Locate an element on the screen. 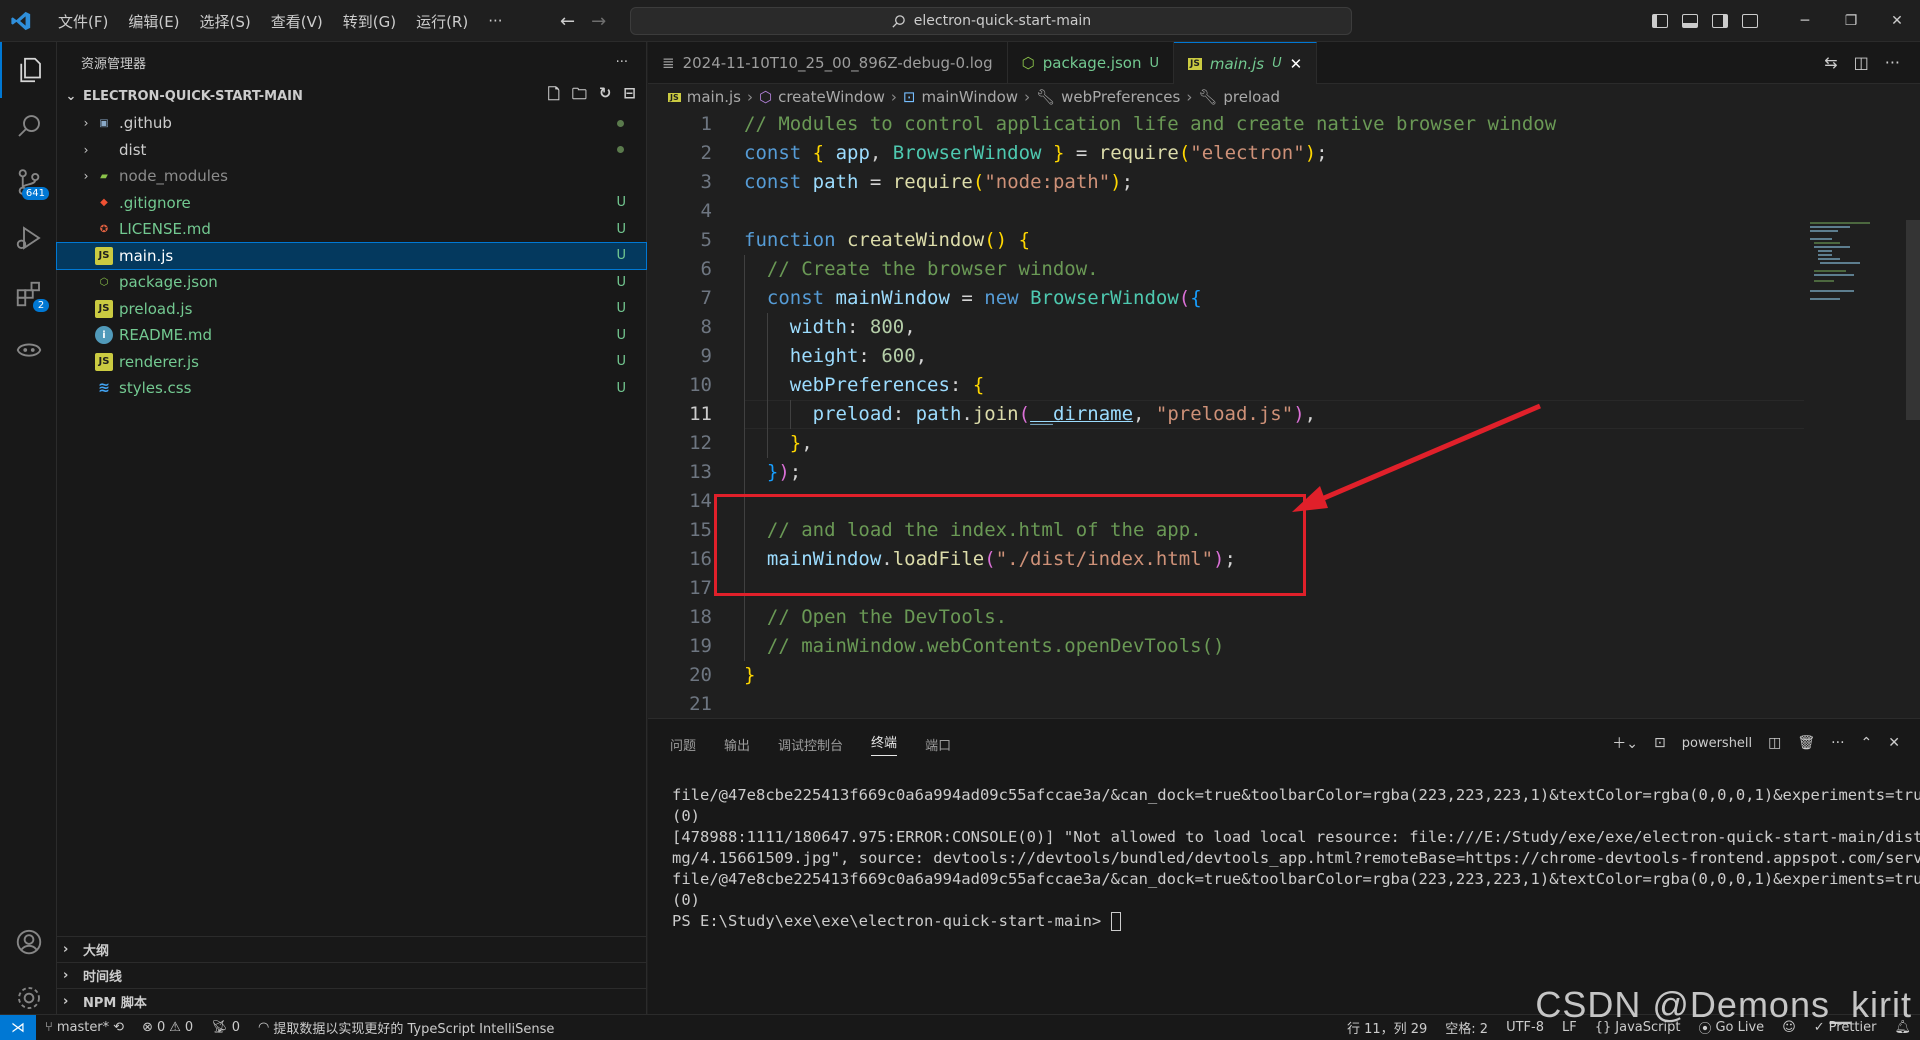 Image resolution: width=1920 pixels, height=1040 pixels. terminal-icon: ⊡ is located at coordinates (1660, 743).